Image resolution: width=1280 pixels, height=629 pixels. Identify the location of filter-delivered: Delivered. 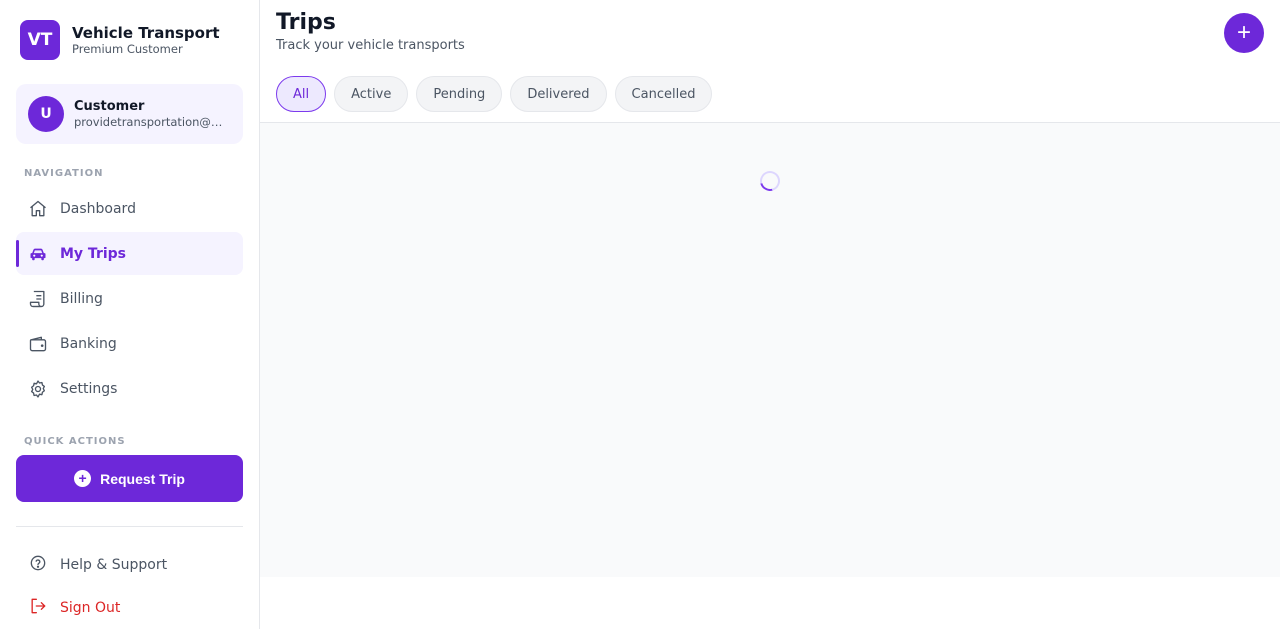
(558, 94).